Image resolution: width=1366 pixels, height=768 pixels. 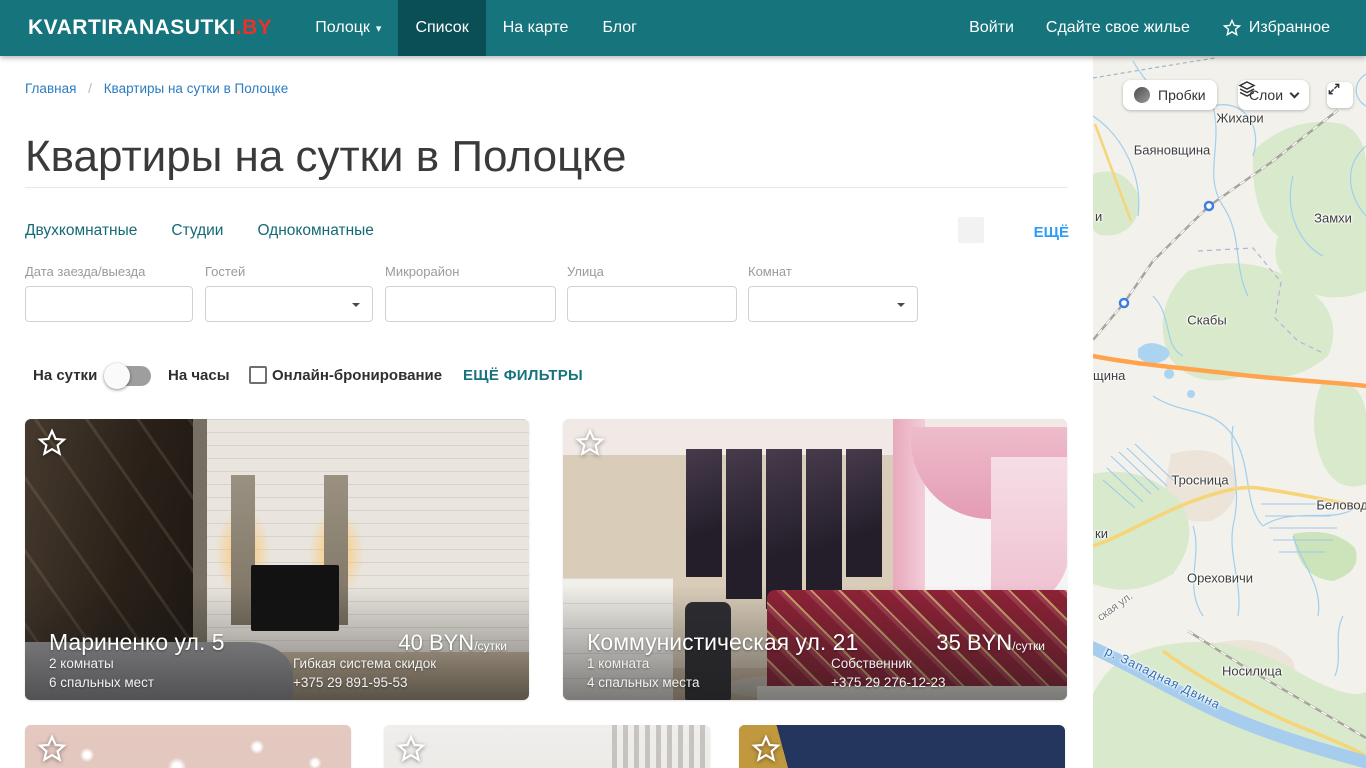 What do you see at coordinates (1207, 320) in the screenshot?
I see `map-label-skaby: Скабы` at bounding box center [1207, 320].